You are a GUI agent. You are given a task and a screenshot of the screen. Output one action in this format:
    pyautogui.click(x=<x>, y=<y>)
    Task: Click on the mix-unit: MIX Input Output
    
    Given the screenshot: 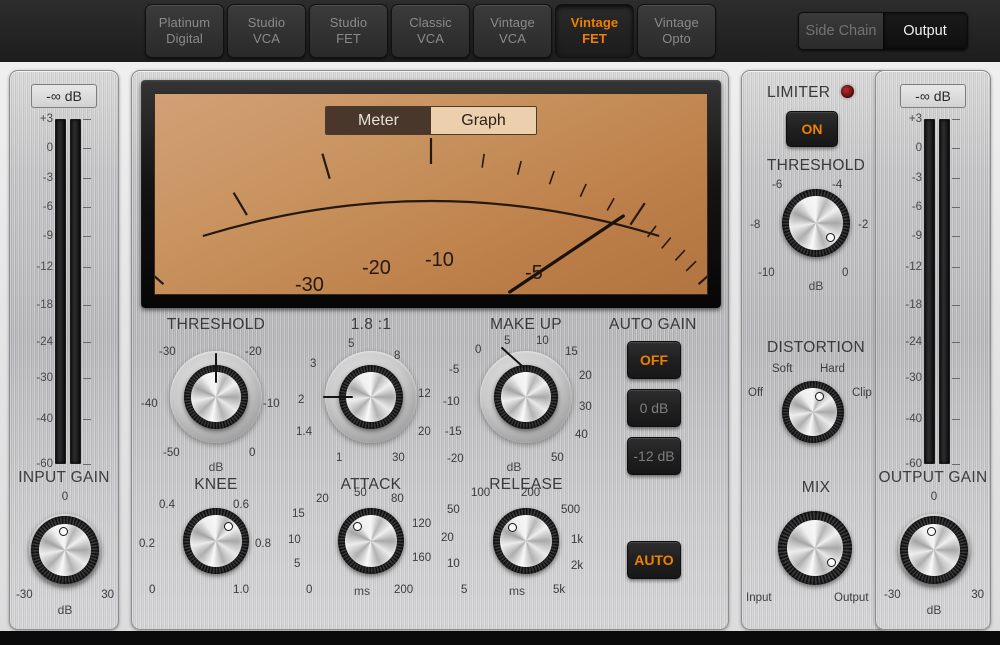 What is the action you would take?
    pyautogui.click(x=816, y=549)
    